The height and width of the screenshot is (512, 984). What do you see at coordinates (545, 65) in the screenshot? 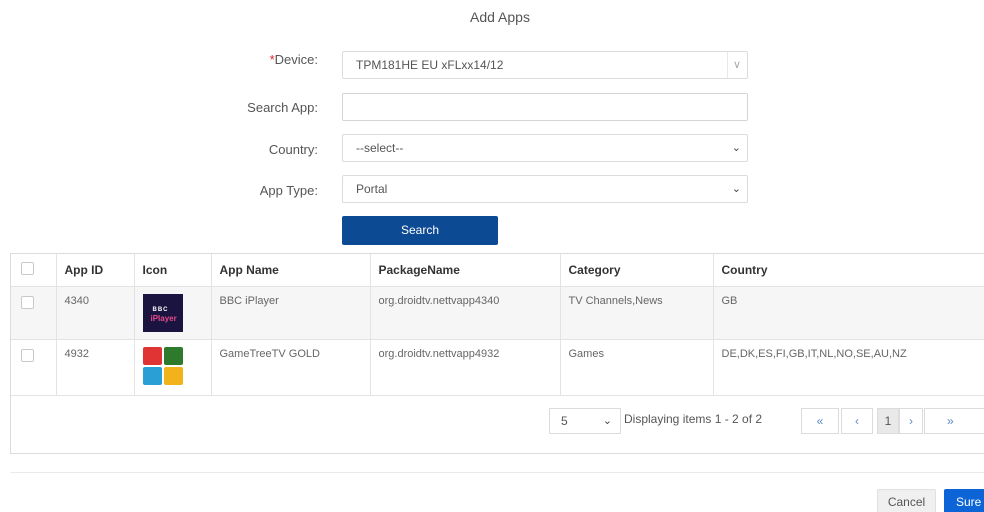
I see `device-select: TPM181HE EU xFLxx14/12 ∨` at bounding box center [545, 65].